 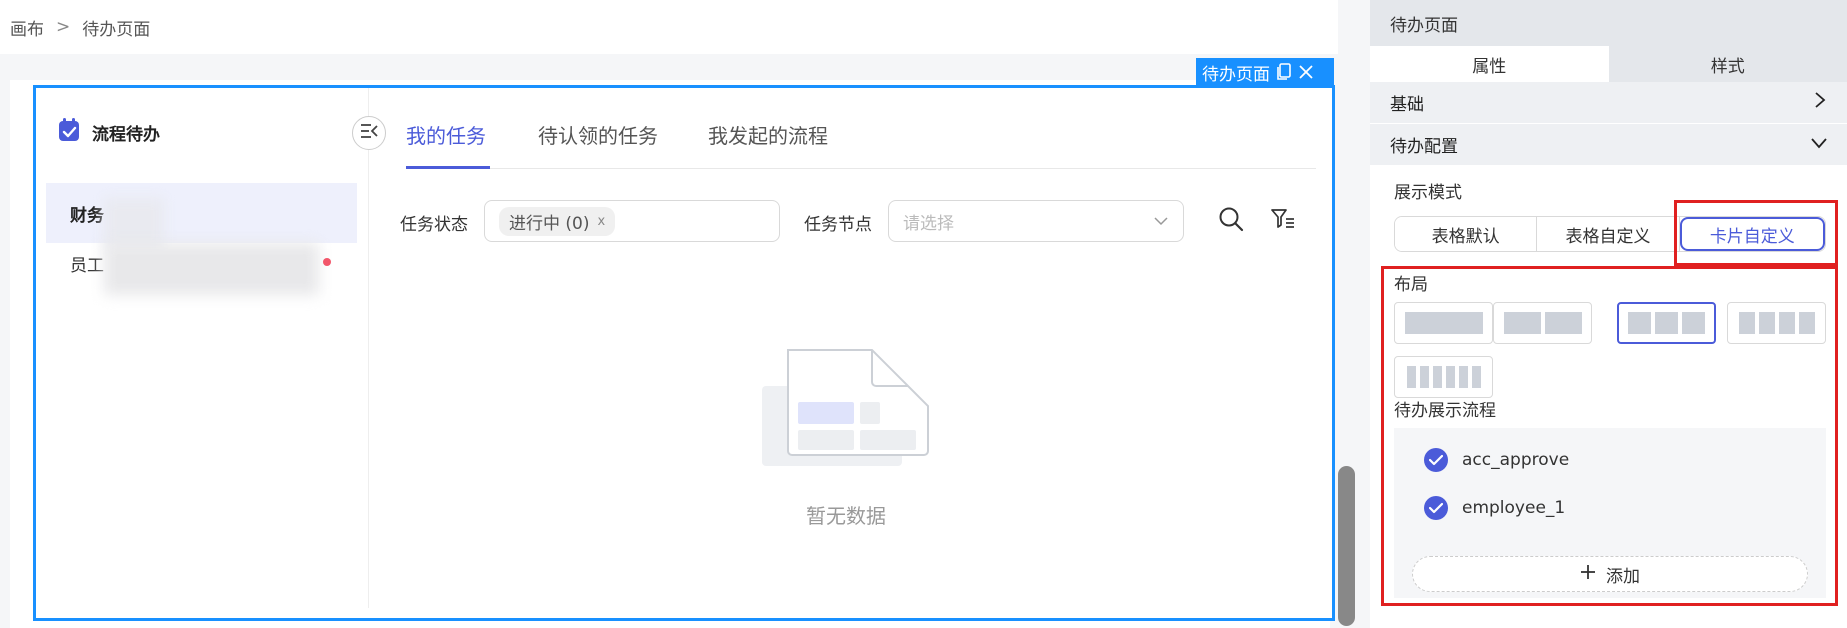 What do you see at coordinates (1489, 64) in the screenshot?
I see `tab-properties: 属性` at bounding box center [1489, 64].